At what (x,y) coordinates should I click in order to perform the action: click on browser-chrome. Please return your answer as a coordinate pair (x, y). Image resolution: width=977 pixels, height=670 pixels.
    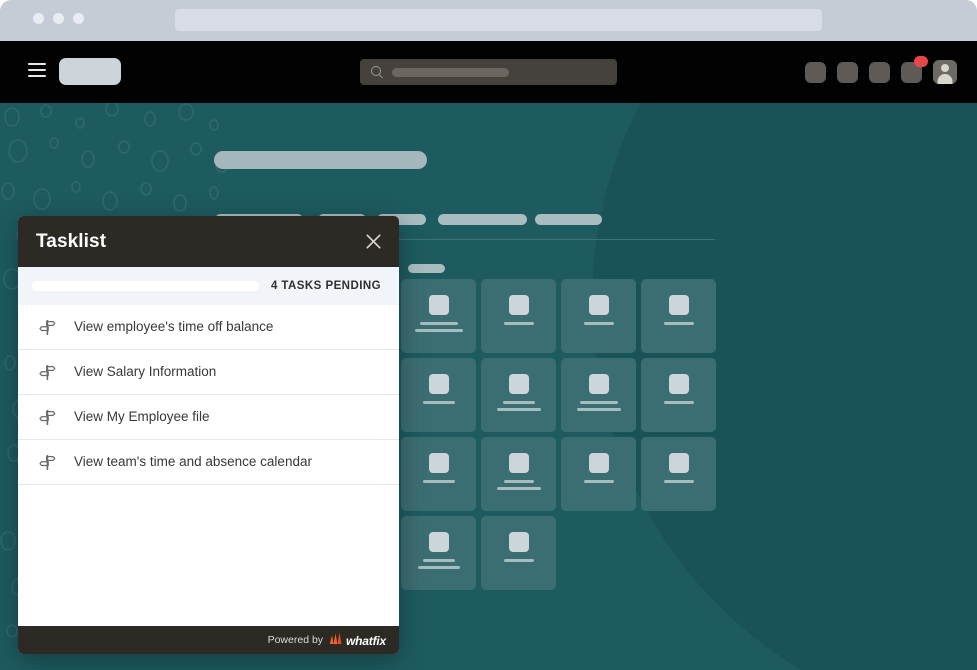
    Looking at the image, I should click on (488, 20).